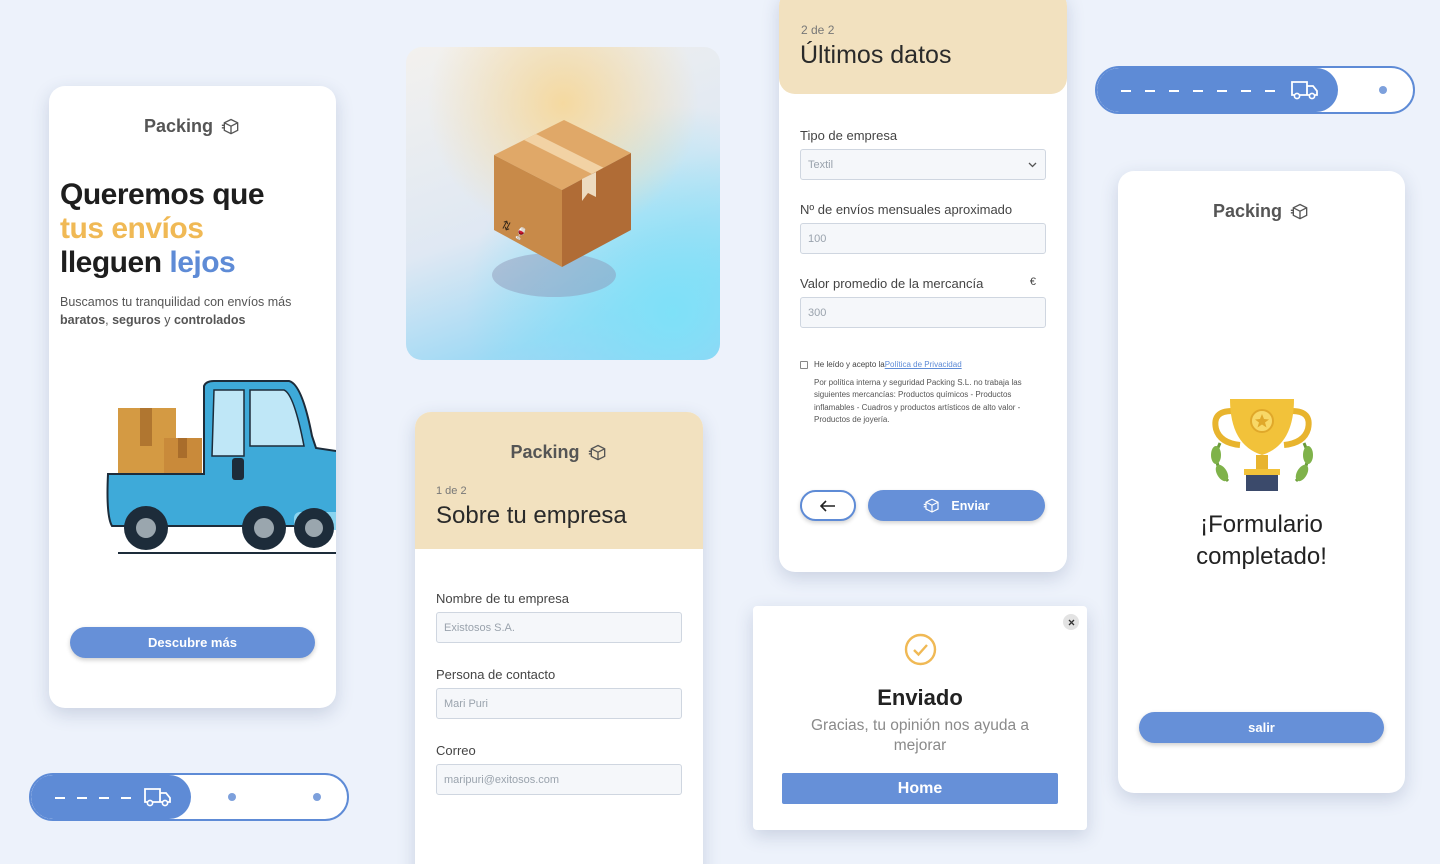 Image resolution: width=1440 pixels, height=864 pixels. I want to click on exit-button: salir, so click(1261, 727).